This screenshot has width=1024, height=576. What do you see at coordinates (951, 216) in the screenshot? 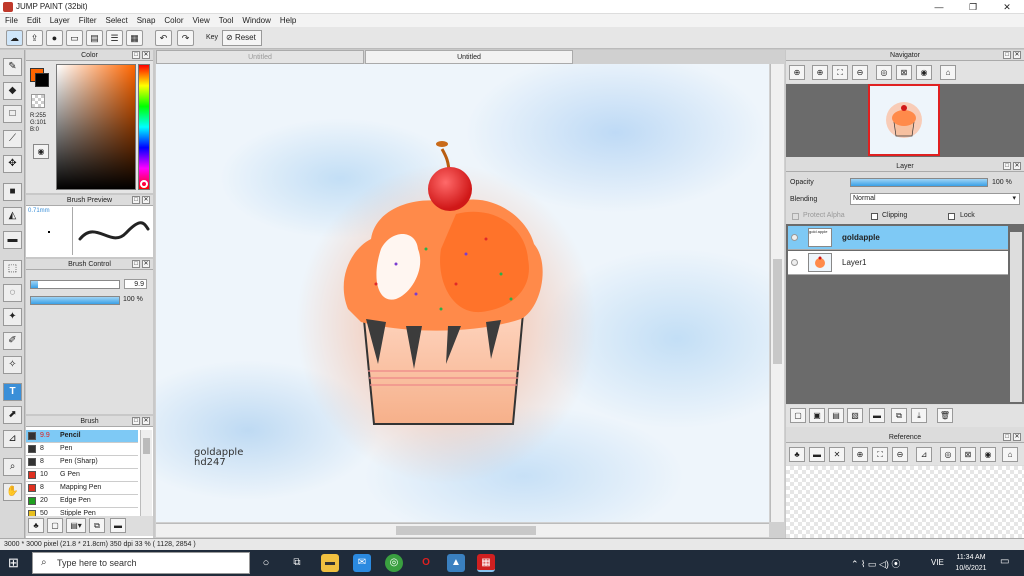
I see `lock-checkbox` at bounding box center [951, 216].